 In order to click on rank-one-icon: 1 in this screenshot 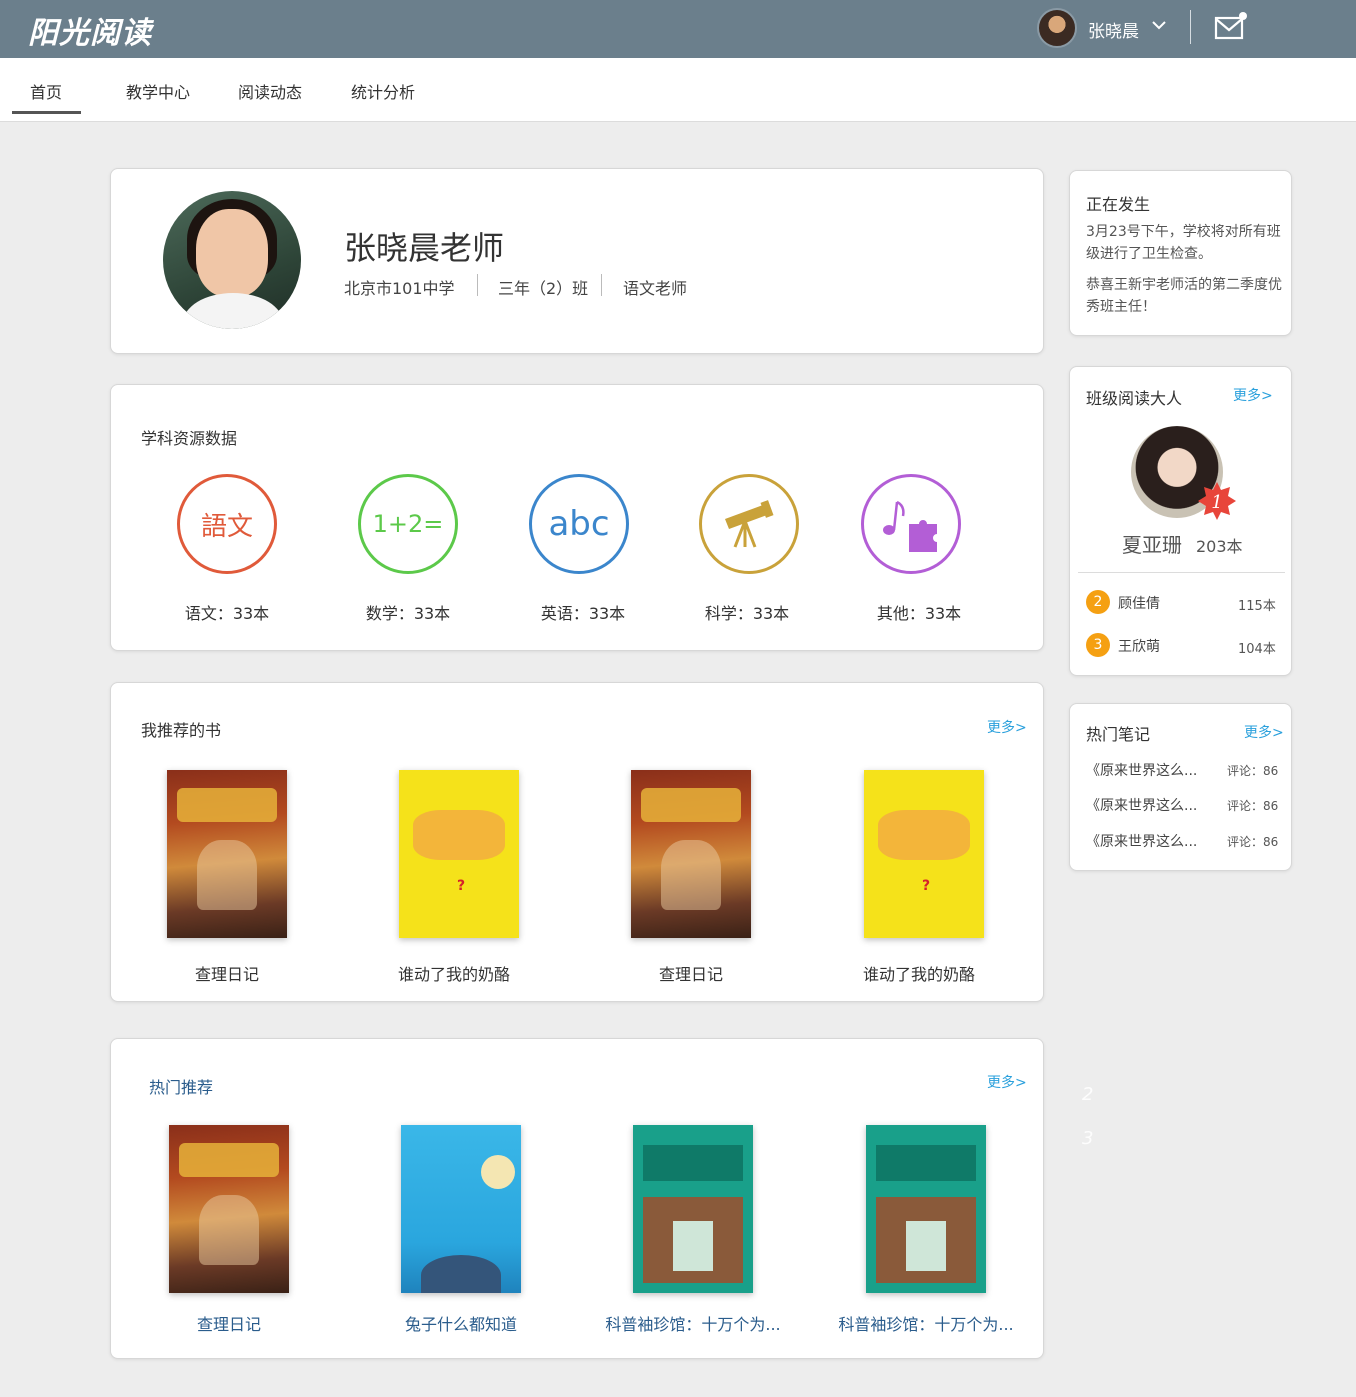, I will do `click(1217, 501)`.